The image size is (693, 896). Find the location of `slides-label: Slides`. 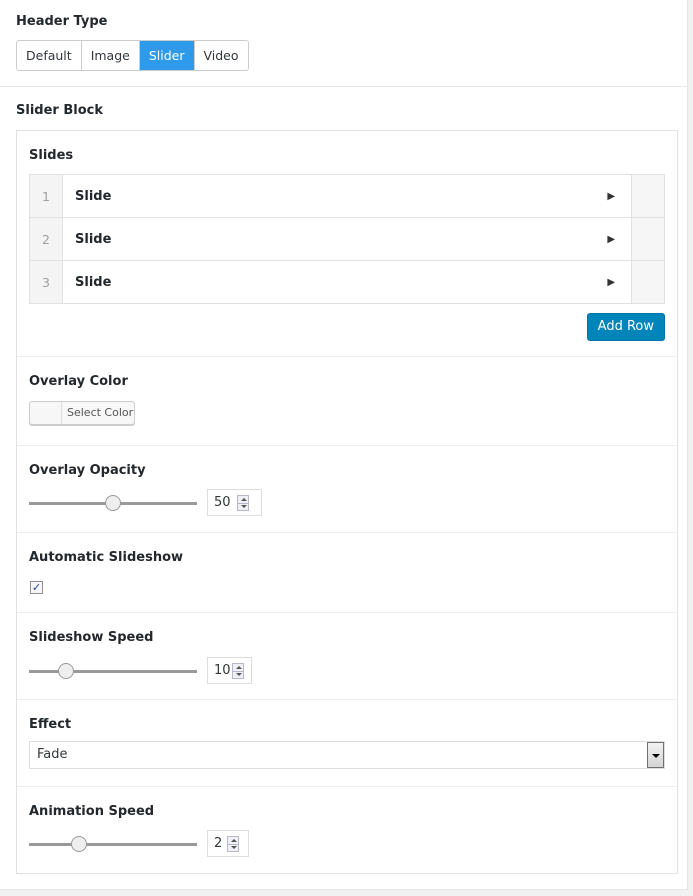

slides-label: Slides is located at coordinates (51, 155).